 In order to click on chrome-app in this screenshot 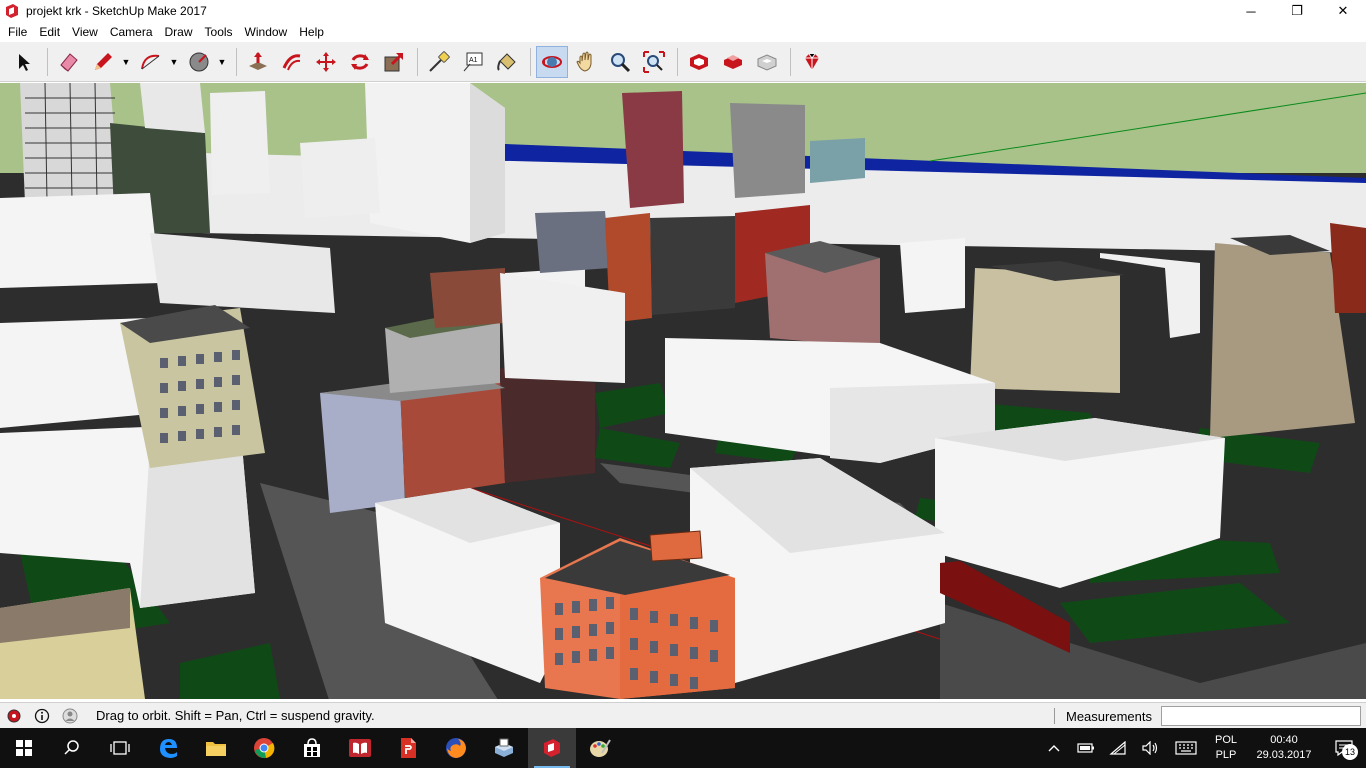, I will do `click(264, 748)`.